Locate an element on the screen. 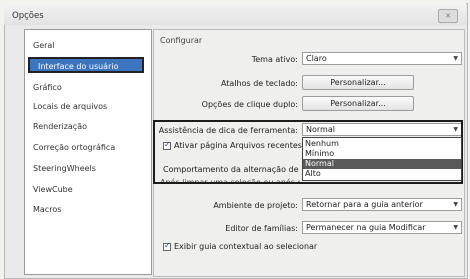 This screenshot has width=470, height=279. atalhos-label: Atalhos de teclado: is located at coordinates (259, 83).